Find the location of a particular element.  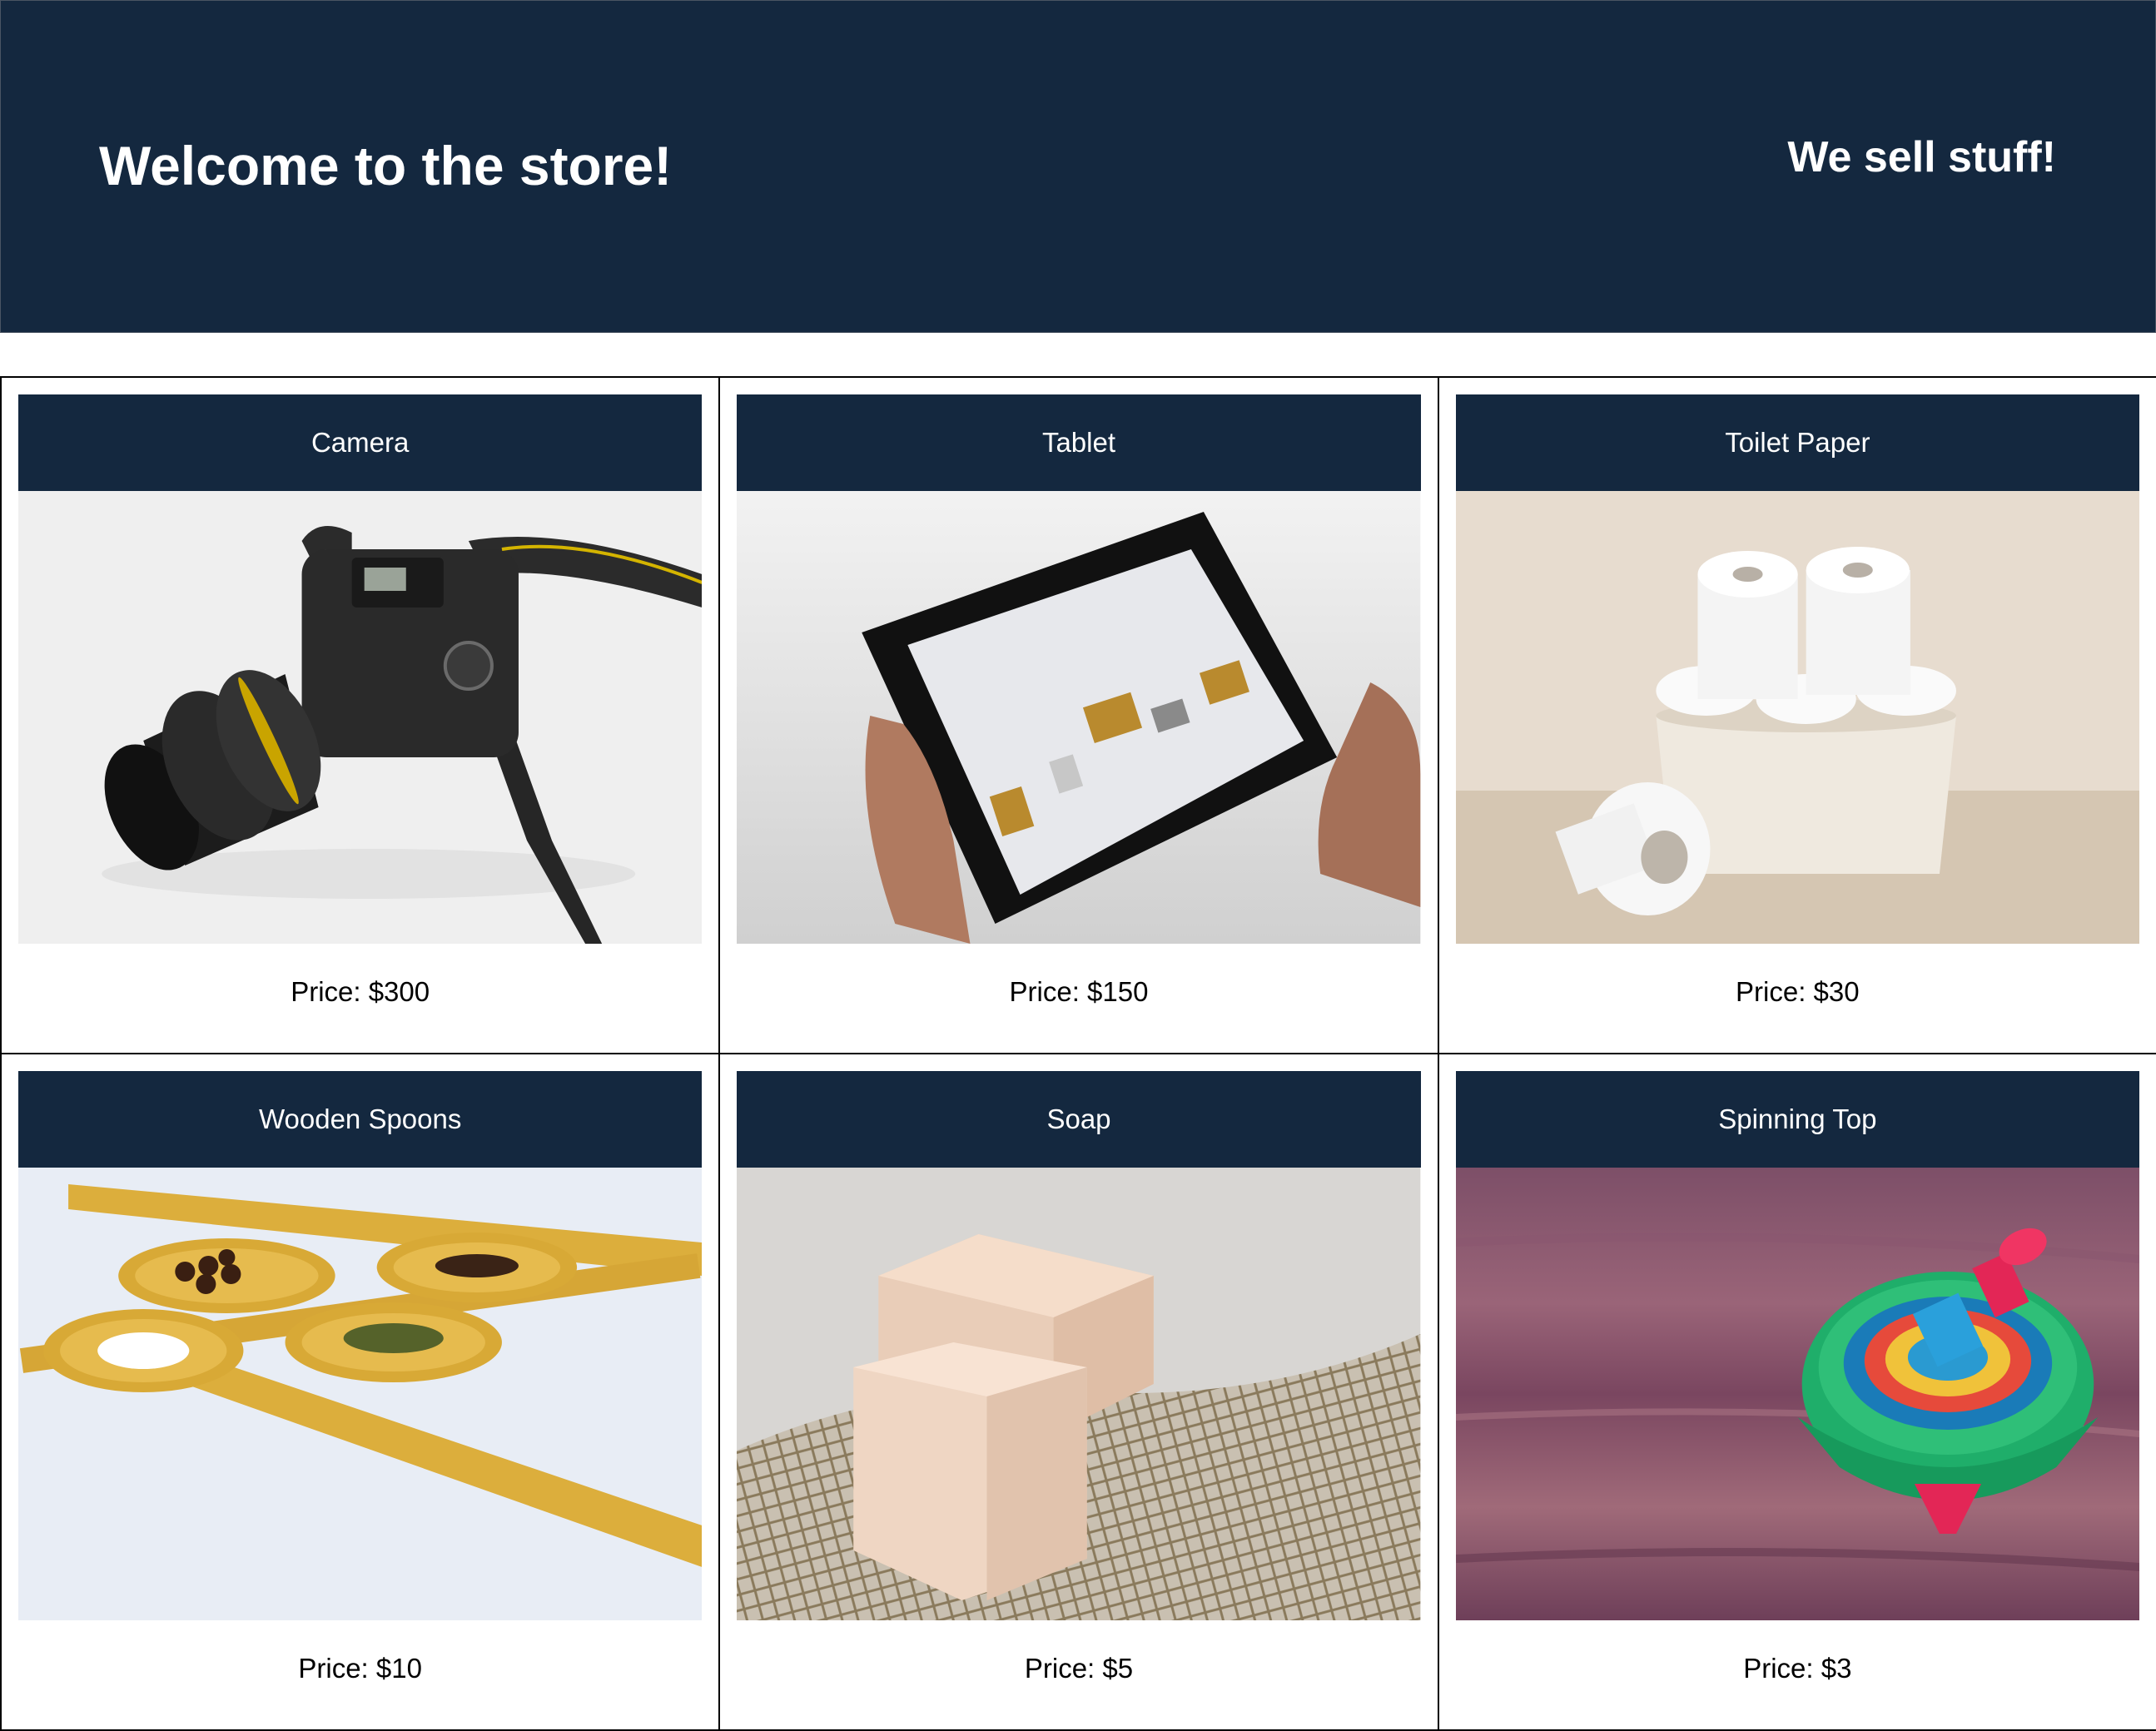

spinning-top-photo is located at coordinates (1797, 1394).